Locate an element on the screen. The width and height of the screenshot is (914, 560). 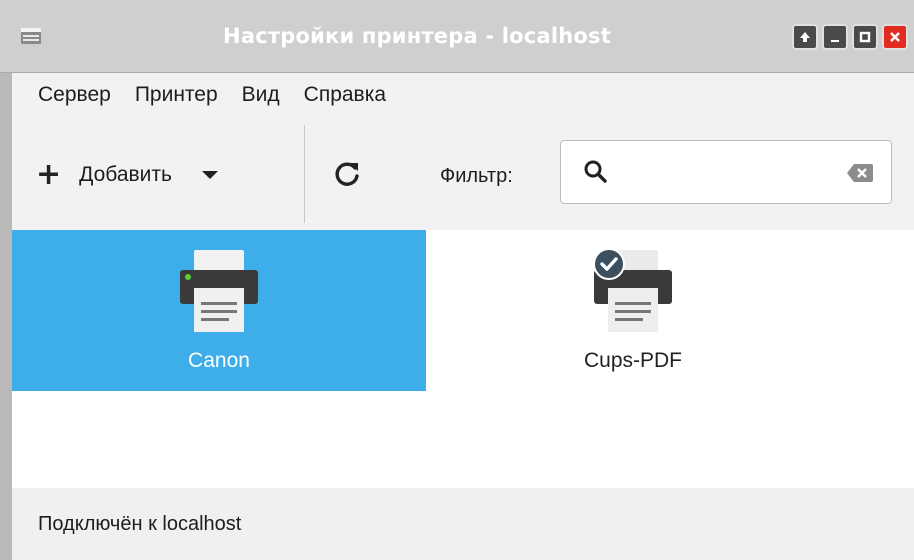
keep-above-button is located at coordinates (805, 37).